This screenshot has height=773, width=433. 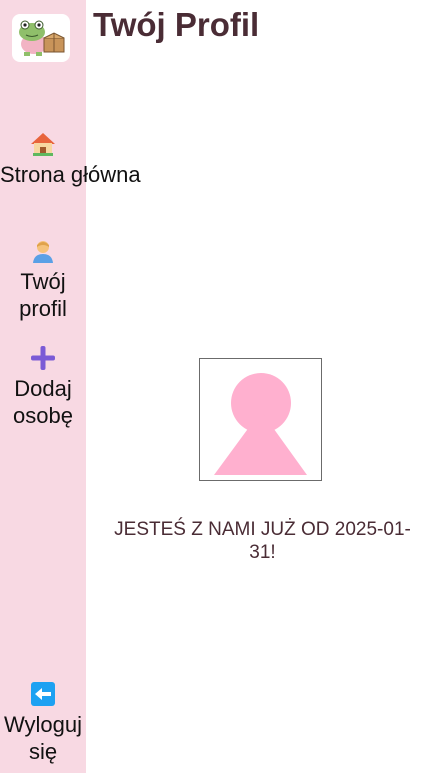 I want to click on nav-label-home: Strona główna, so click(x=70, y=174).